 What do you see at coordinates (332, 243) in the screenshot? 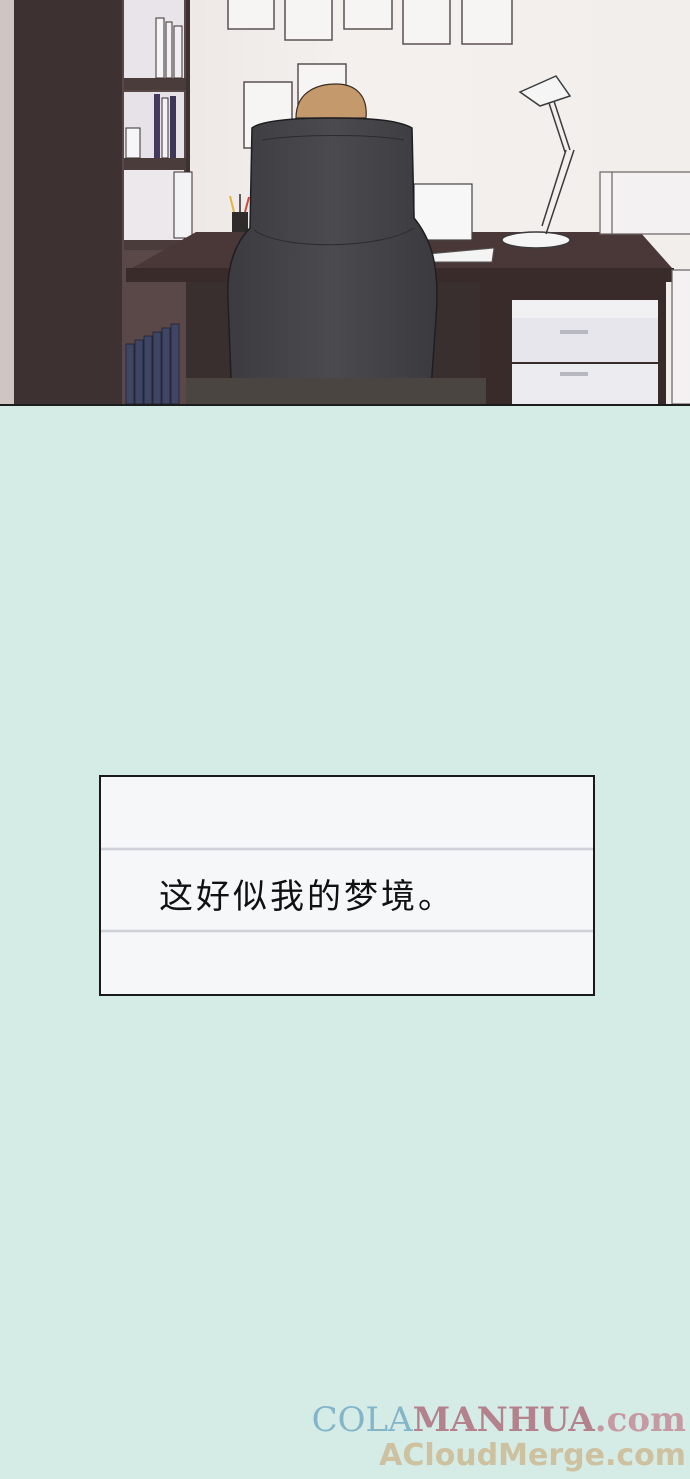
I see `person-in-chair` at bounding box center [332, 243].